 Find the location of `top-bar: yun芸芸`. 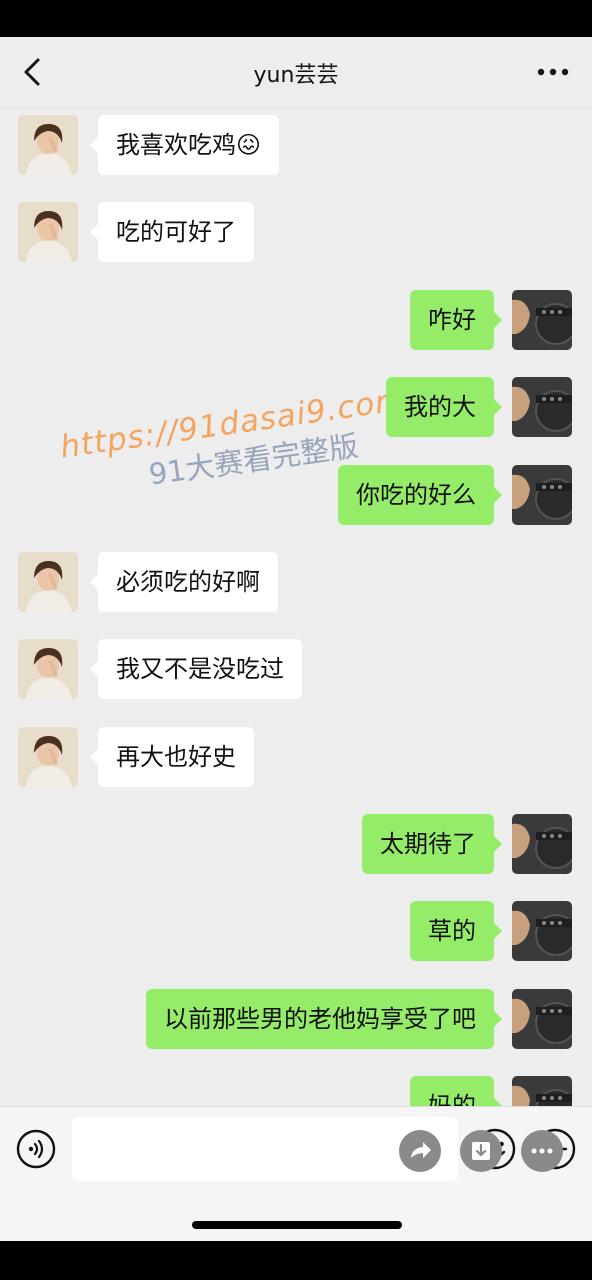

top-bar: yun芸芸 is located at coordinates (296, 72).